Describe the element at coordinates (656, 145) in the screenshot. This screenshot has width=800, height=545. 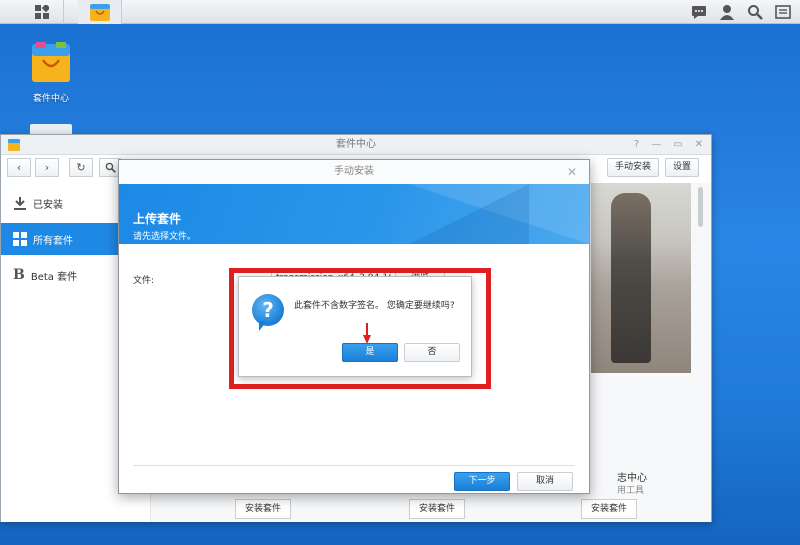
I see `minimize-icon: —` at that location.